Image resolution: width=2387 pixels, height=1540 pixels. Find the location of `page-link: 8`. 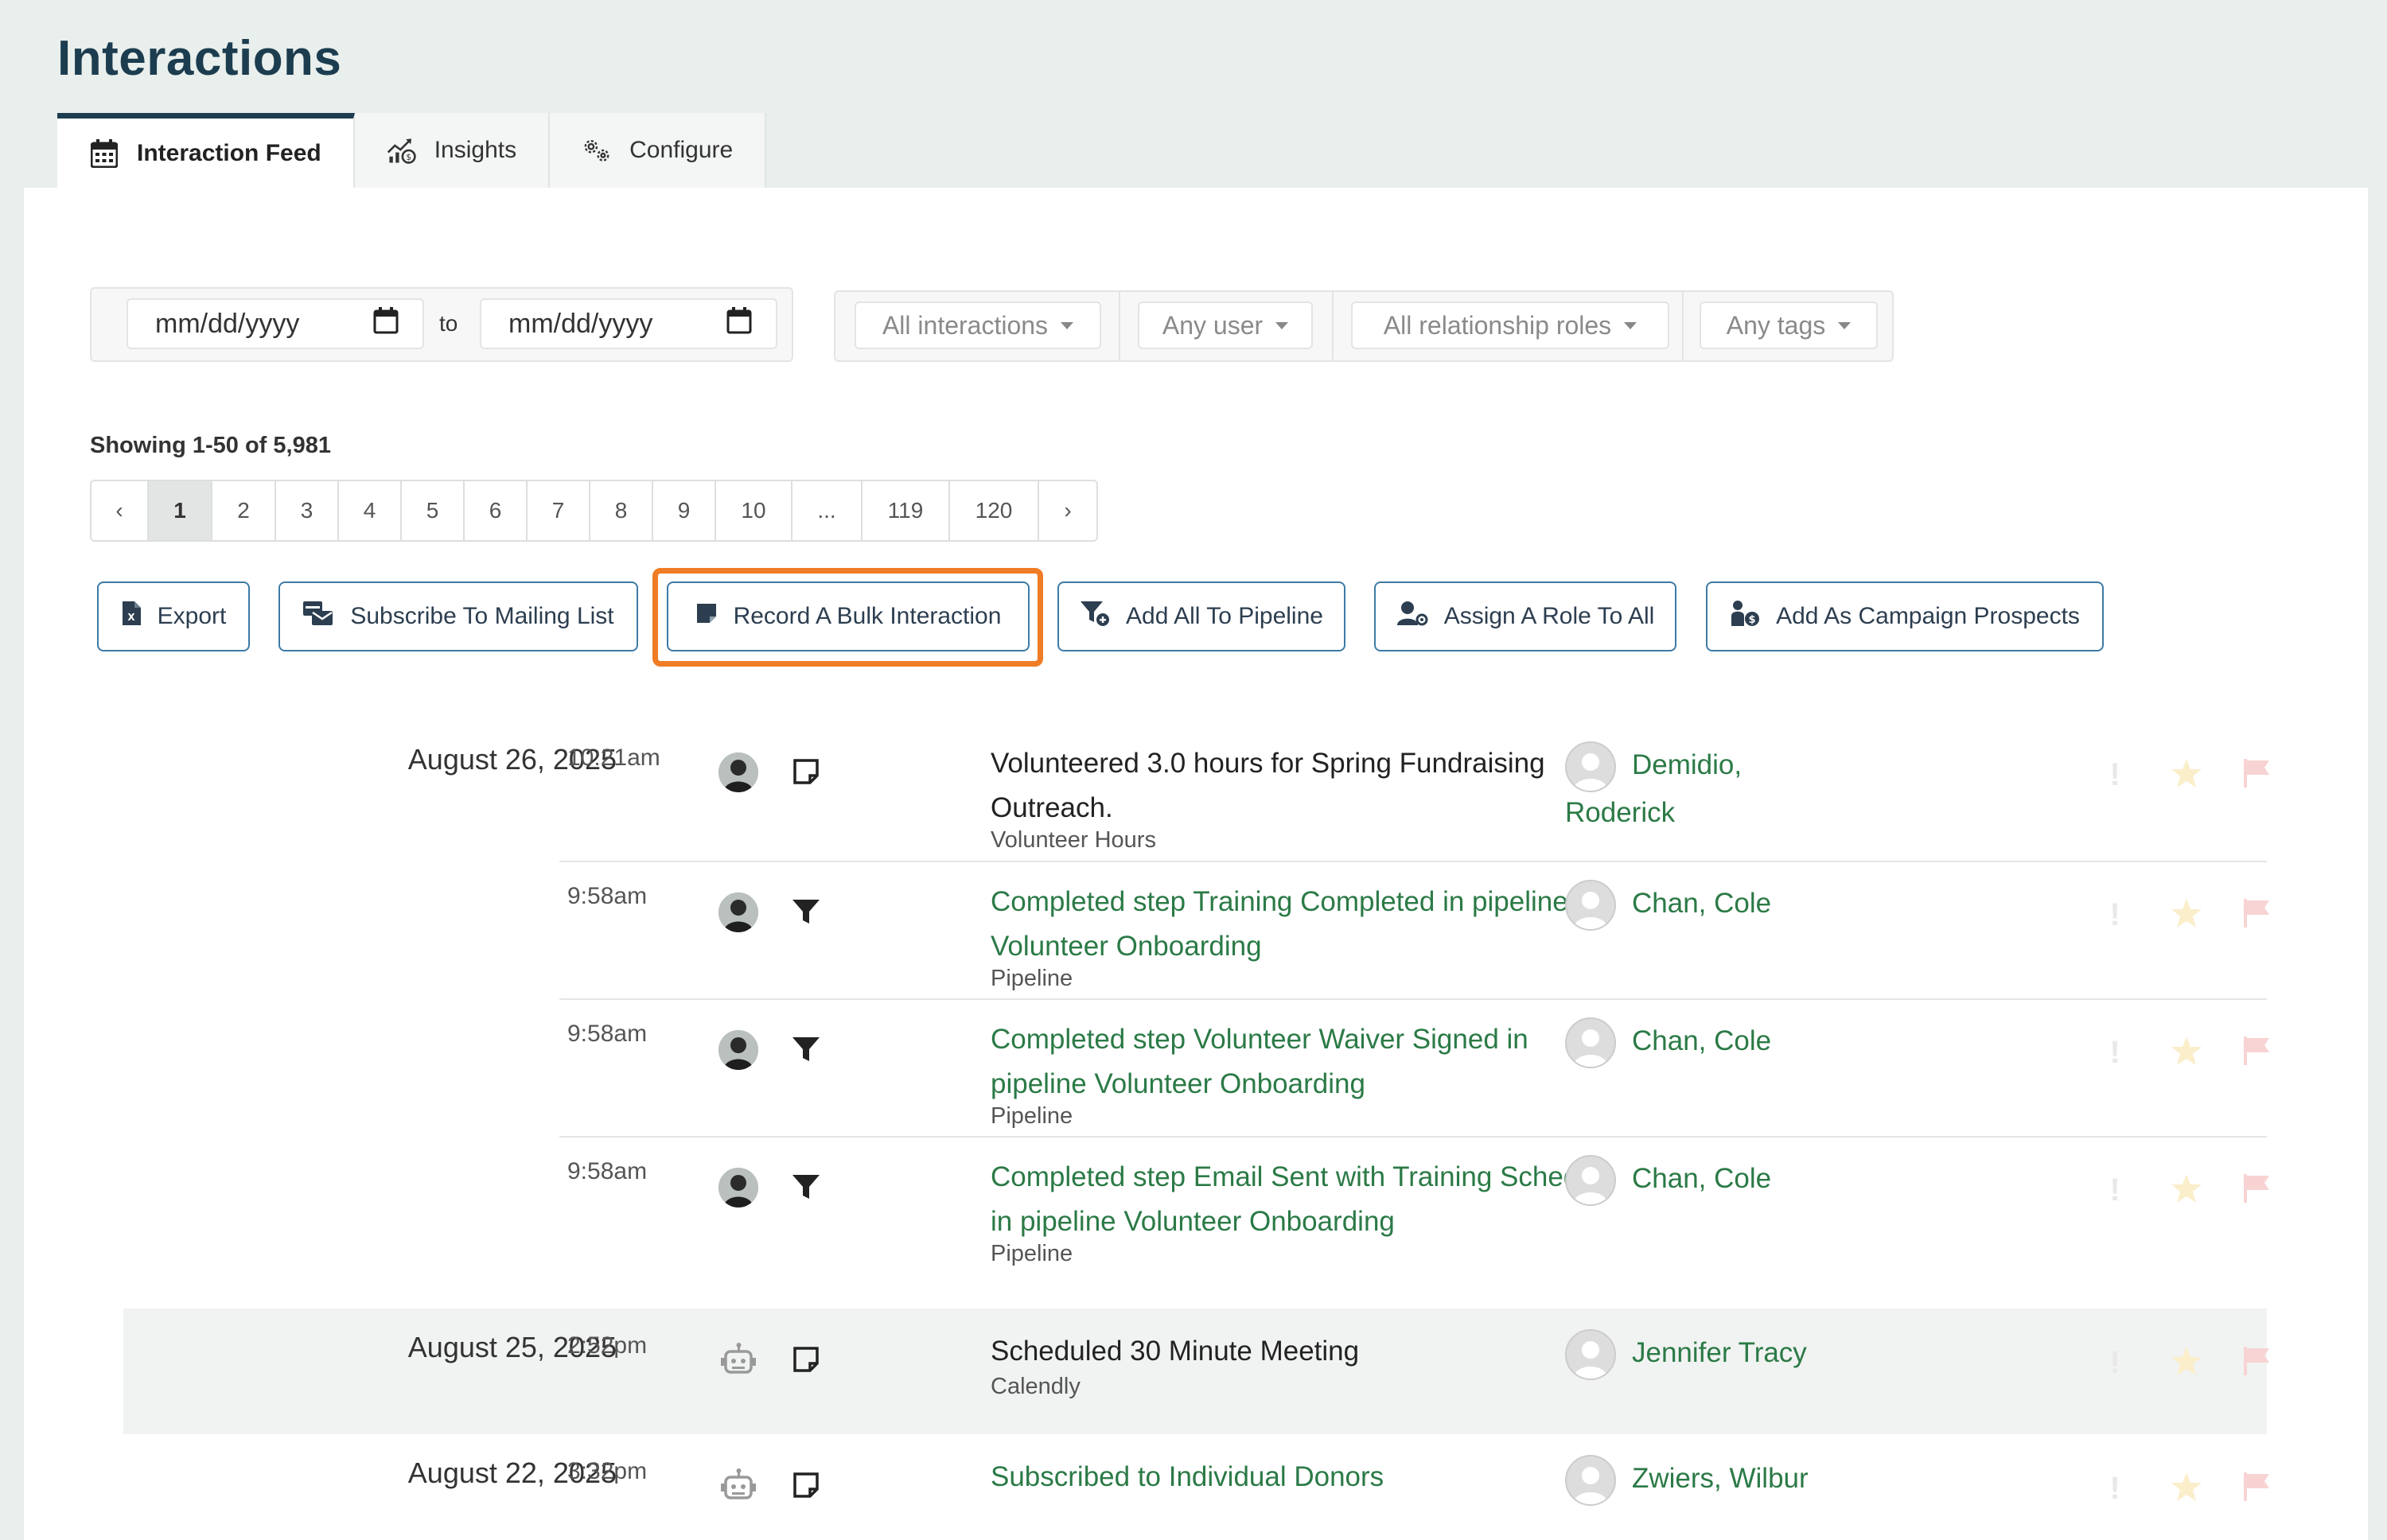

page-link: 8 is located at coordinates (621, 510).